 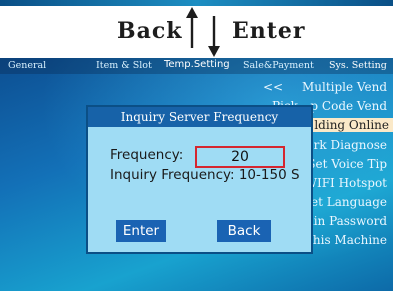 What do you see at coordinates (346, 221) in the screenshot?
I see `menu-item-admin-password: hin Password` at bounding box center [346, 221].